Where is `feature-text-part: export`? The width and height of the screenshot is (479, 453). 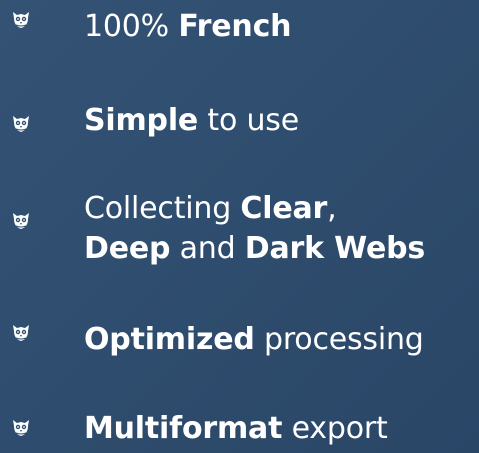 feature-text-part: export is located at coordinates (335, 428).